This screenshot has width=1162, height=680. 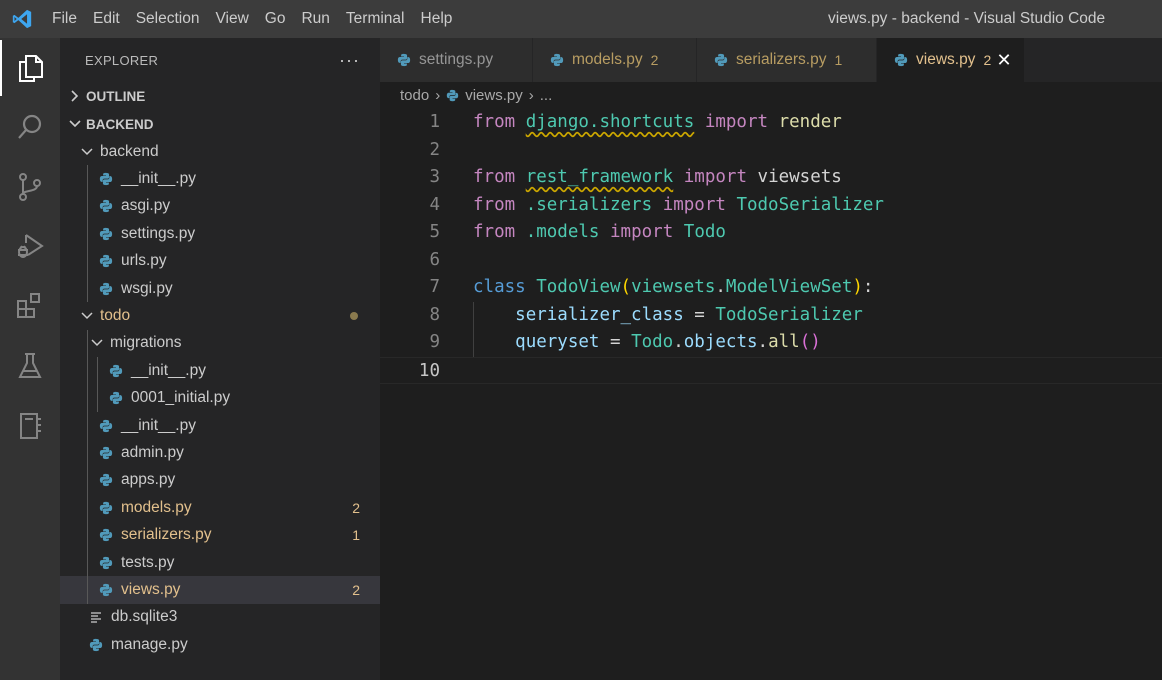 I want to click on tab-serializers-py: serializers.py 1, so click(x=787, y=60).